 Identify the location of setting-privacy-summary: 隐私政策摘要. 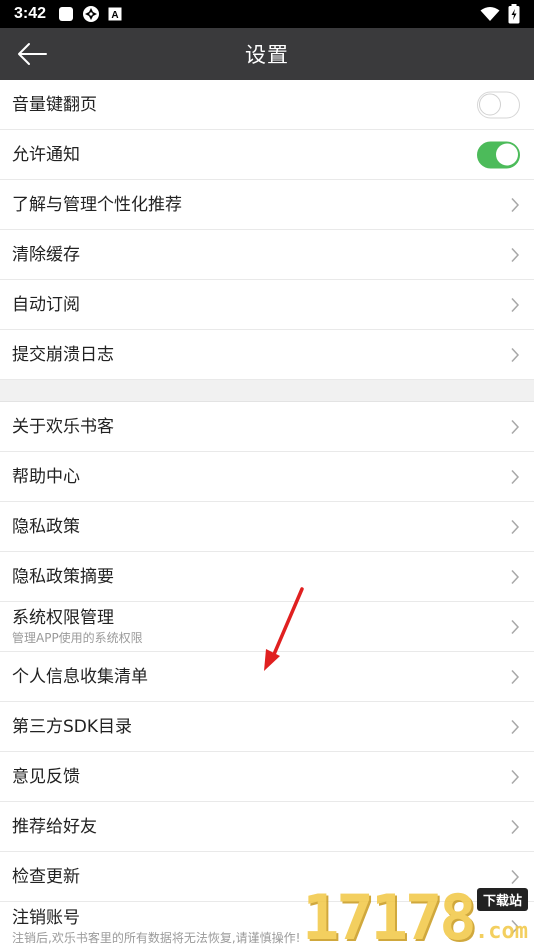
(267, 577).